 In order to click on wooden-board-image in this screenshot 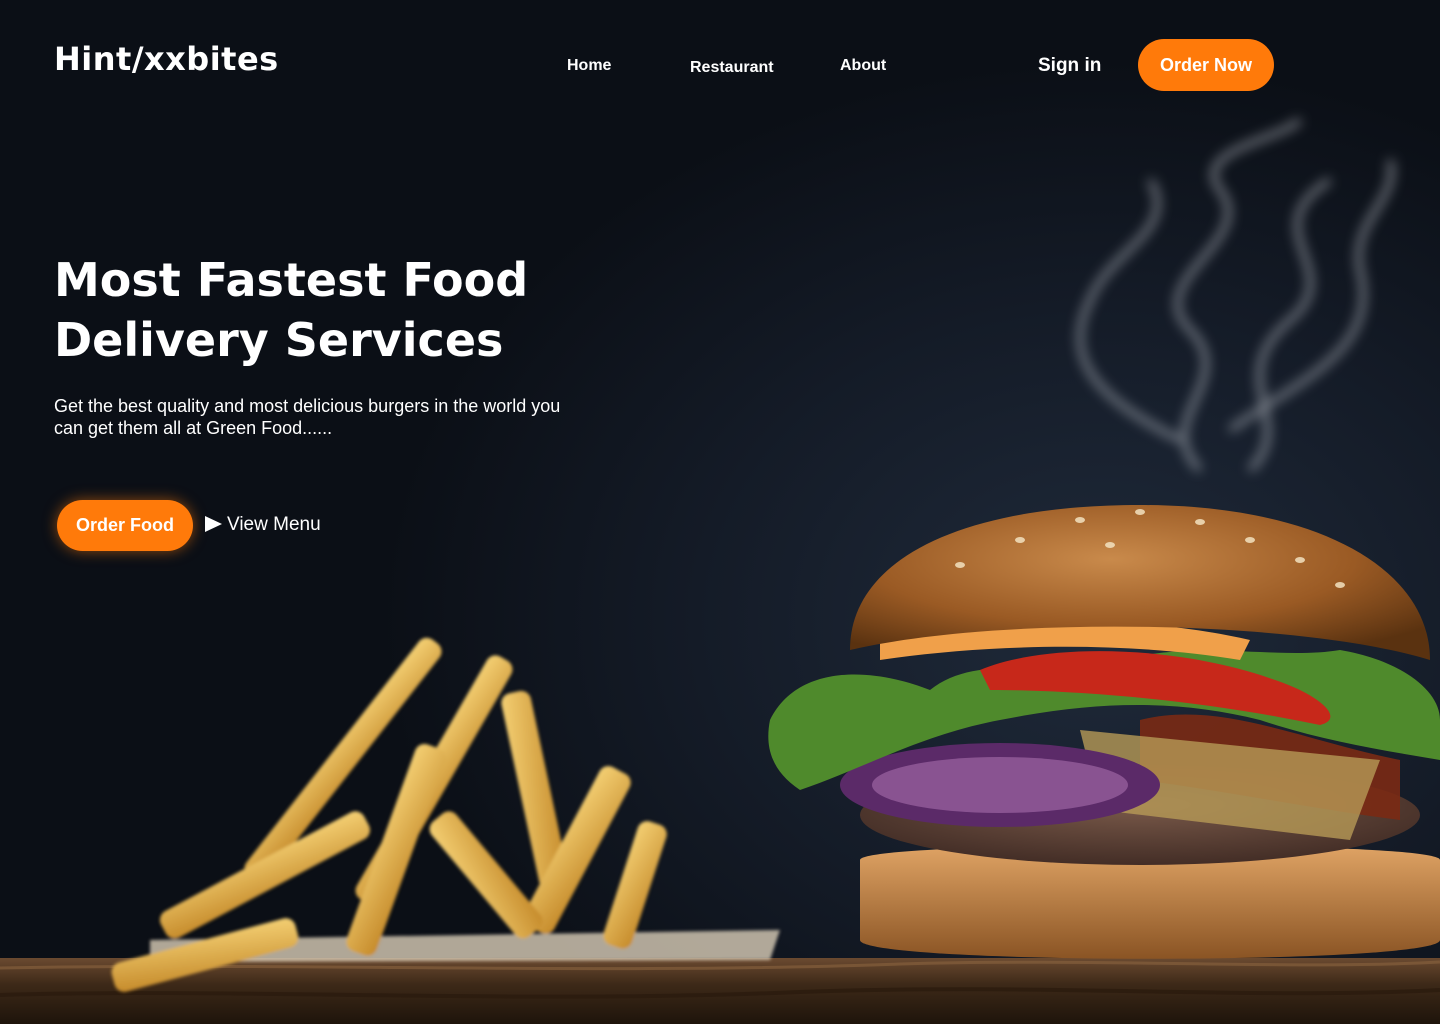, I will do `click(720, 991)`.